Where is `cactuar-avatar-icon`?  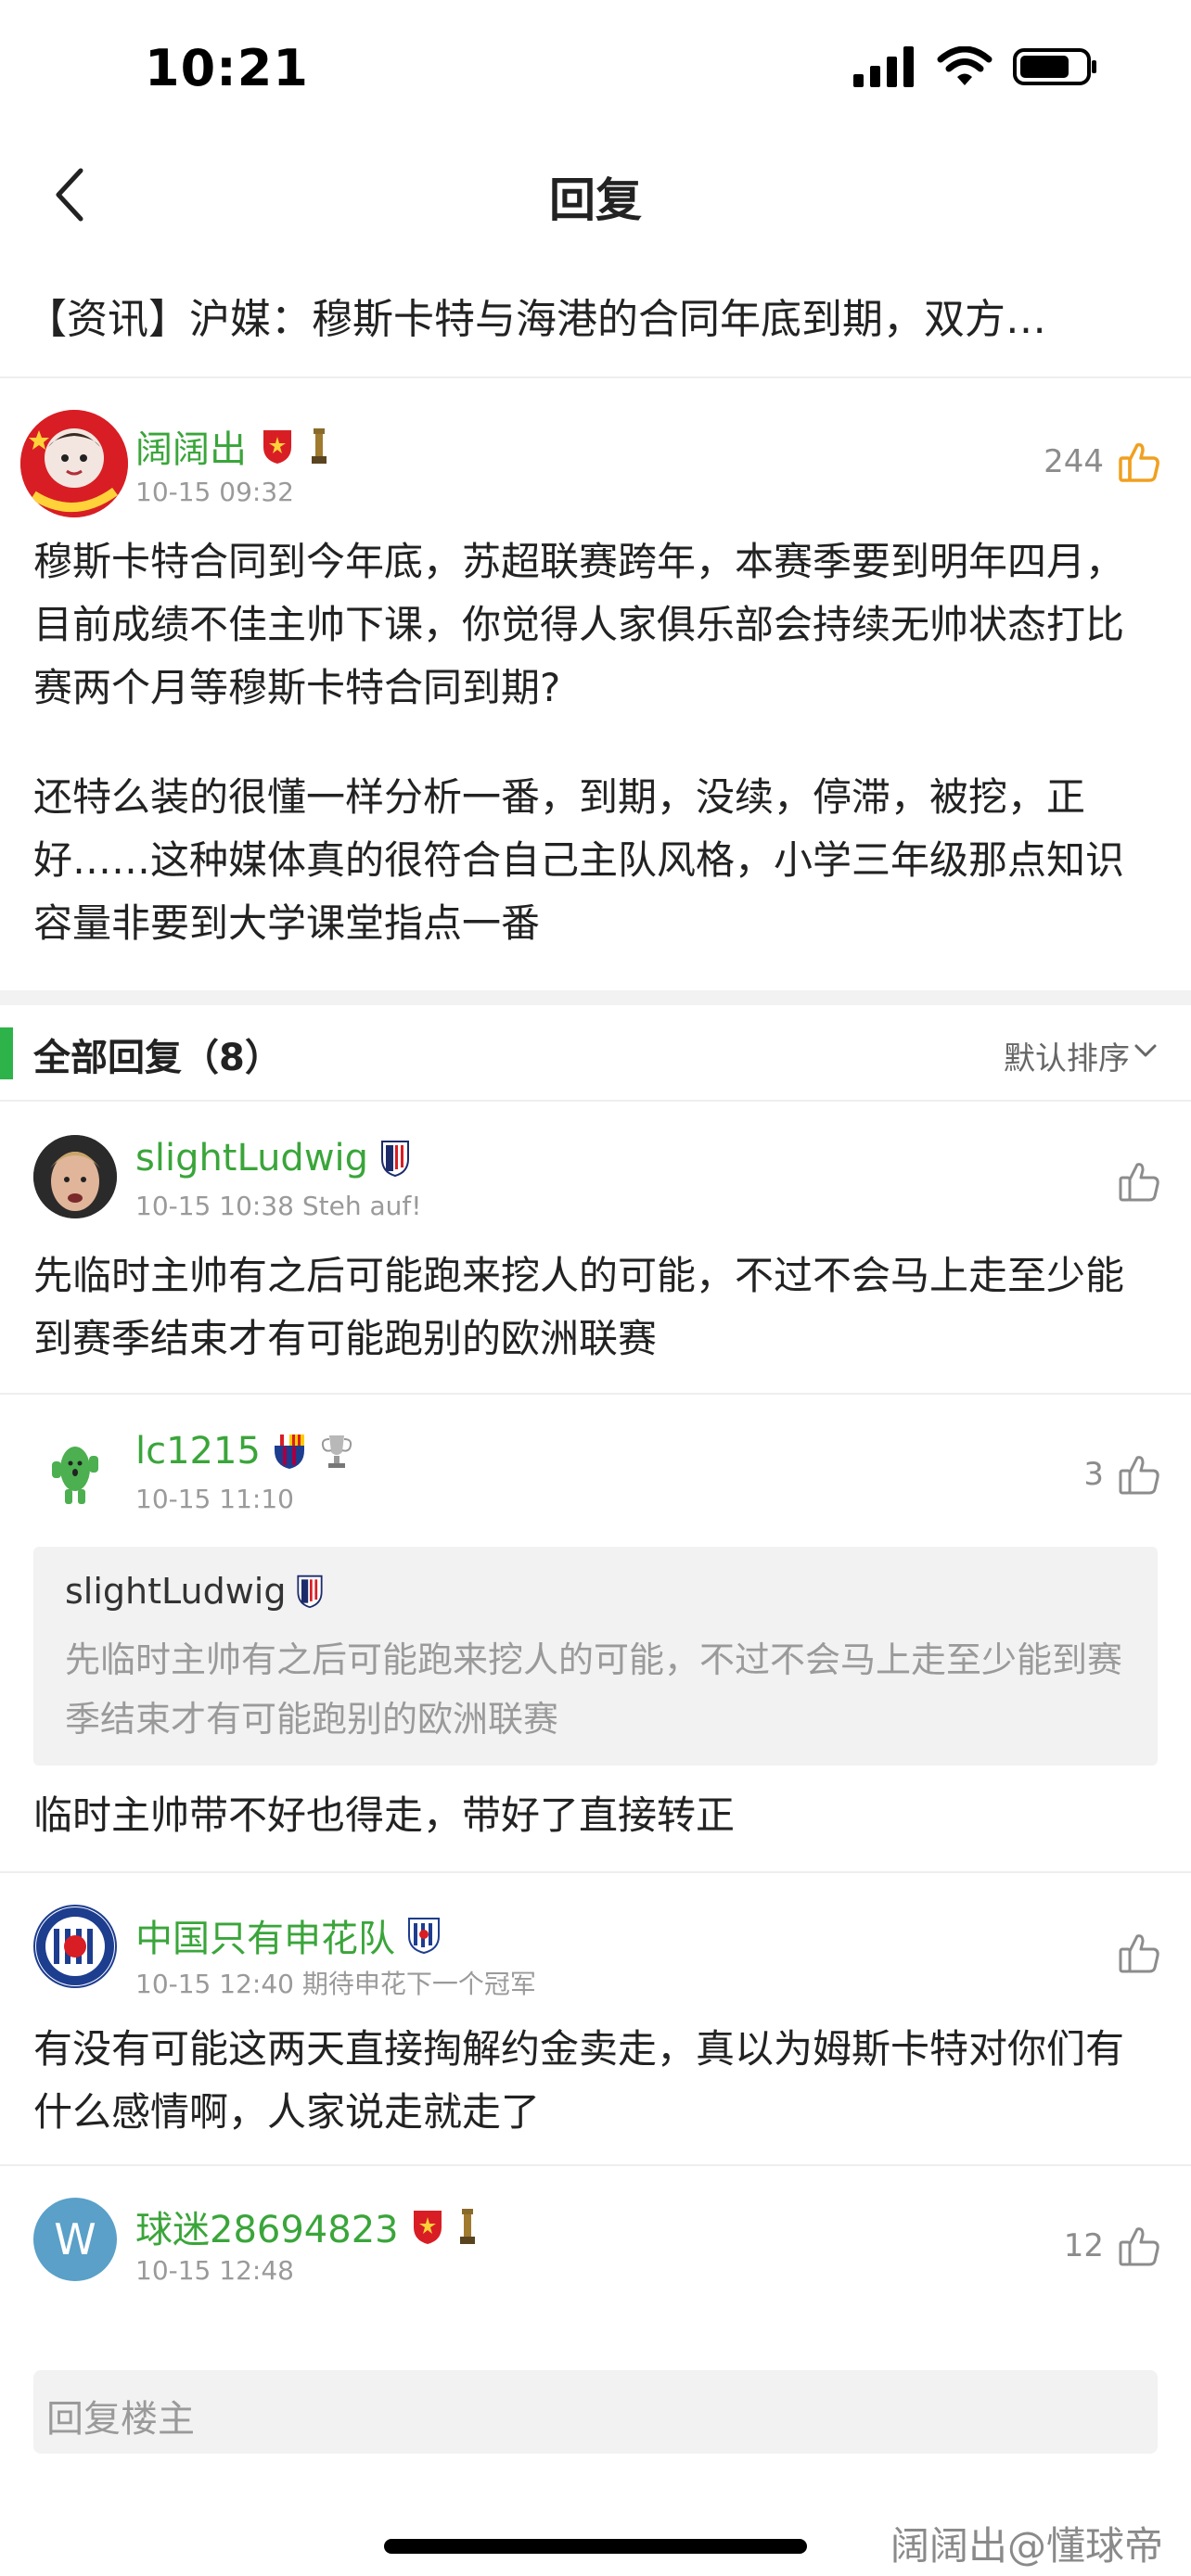
cactuar-avatar-icon is located at coordinates (75, 1475).